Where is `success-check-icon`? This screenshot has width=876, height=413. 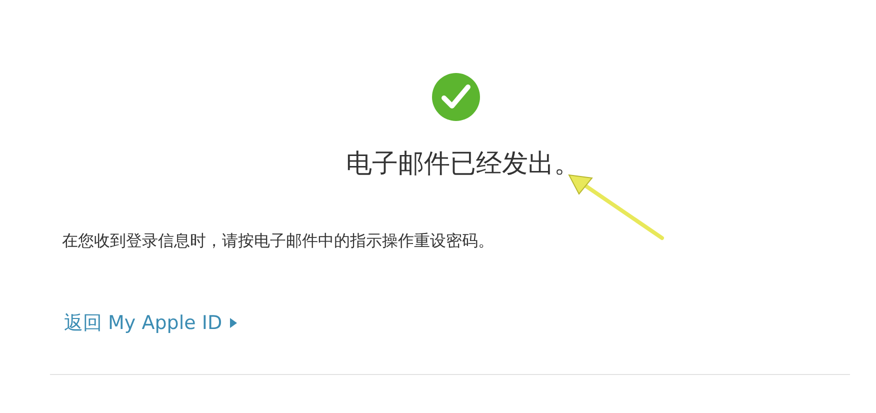 success-check-icon is located at coordinates (456, 97).